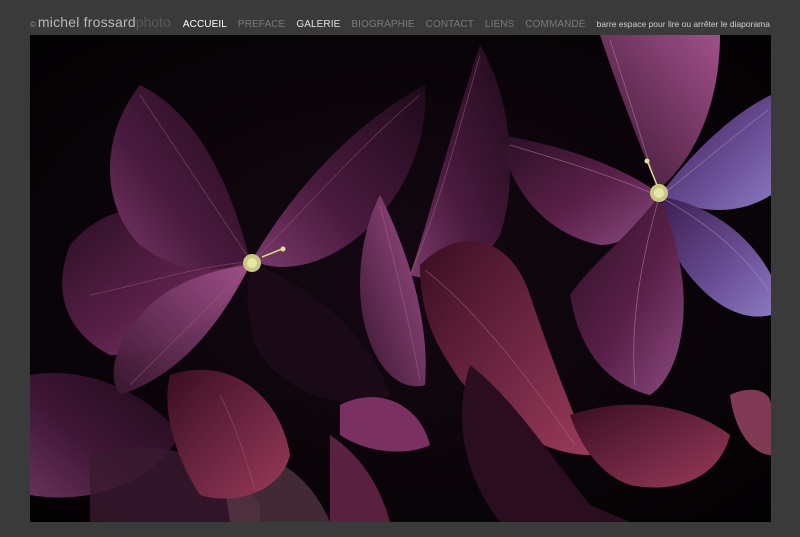 This screenshot has height=537, width=800. I want to click on nav-item-commande: COMMANDE, so click(555, 24).